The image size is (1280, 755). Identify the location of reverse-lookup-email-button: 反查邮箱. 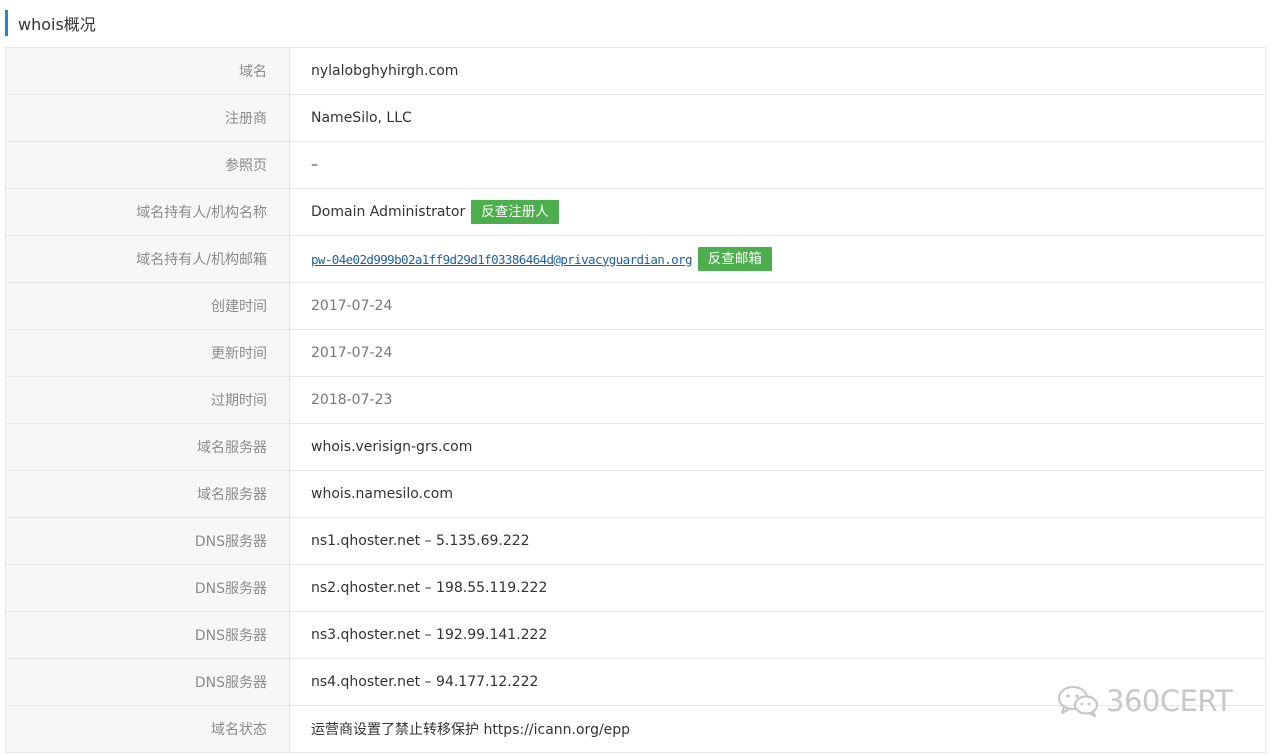
(734, 259).